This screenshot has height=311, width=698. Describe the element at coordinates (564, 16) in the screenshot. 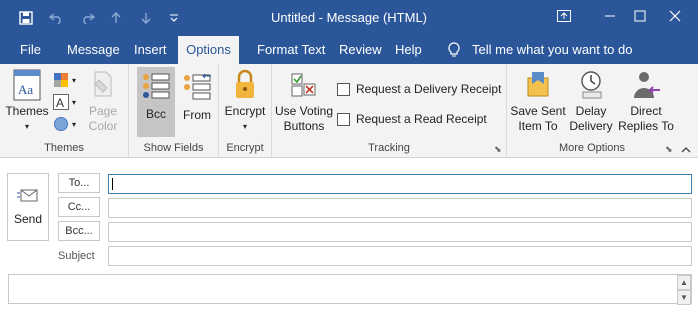

I see `restore-ribbon-icon` at that location.